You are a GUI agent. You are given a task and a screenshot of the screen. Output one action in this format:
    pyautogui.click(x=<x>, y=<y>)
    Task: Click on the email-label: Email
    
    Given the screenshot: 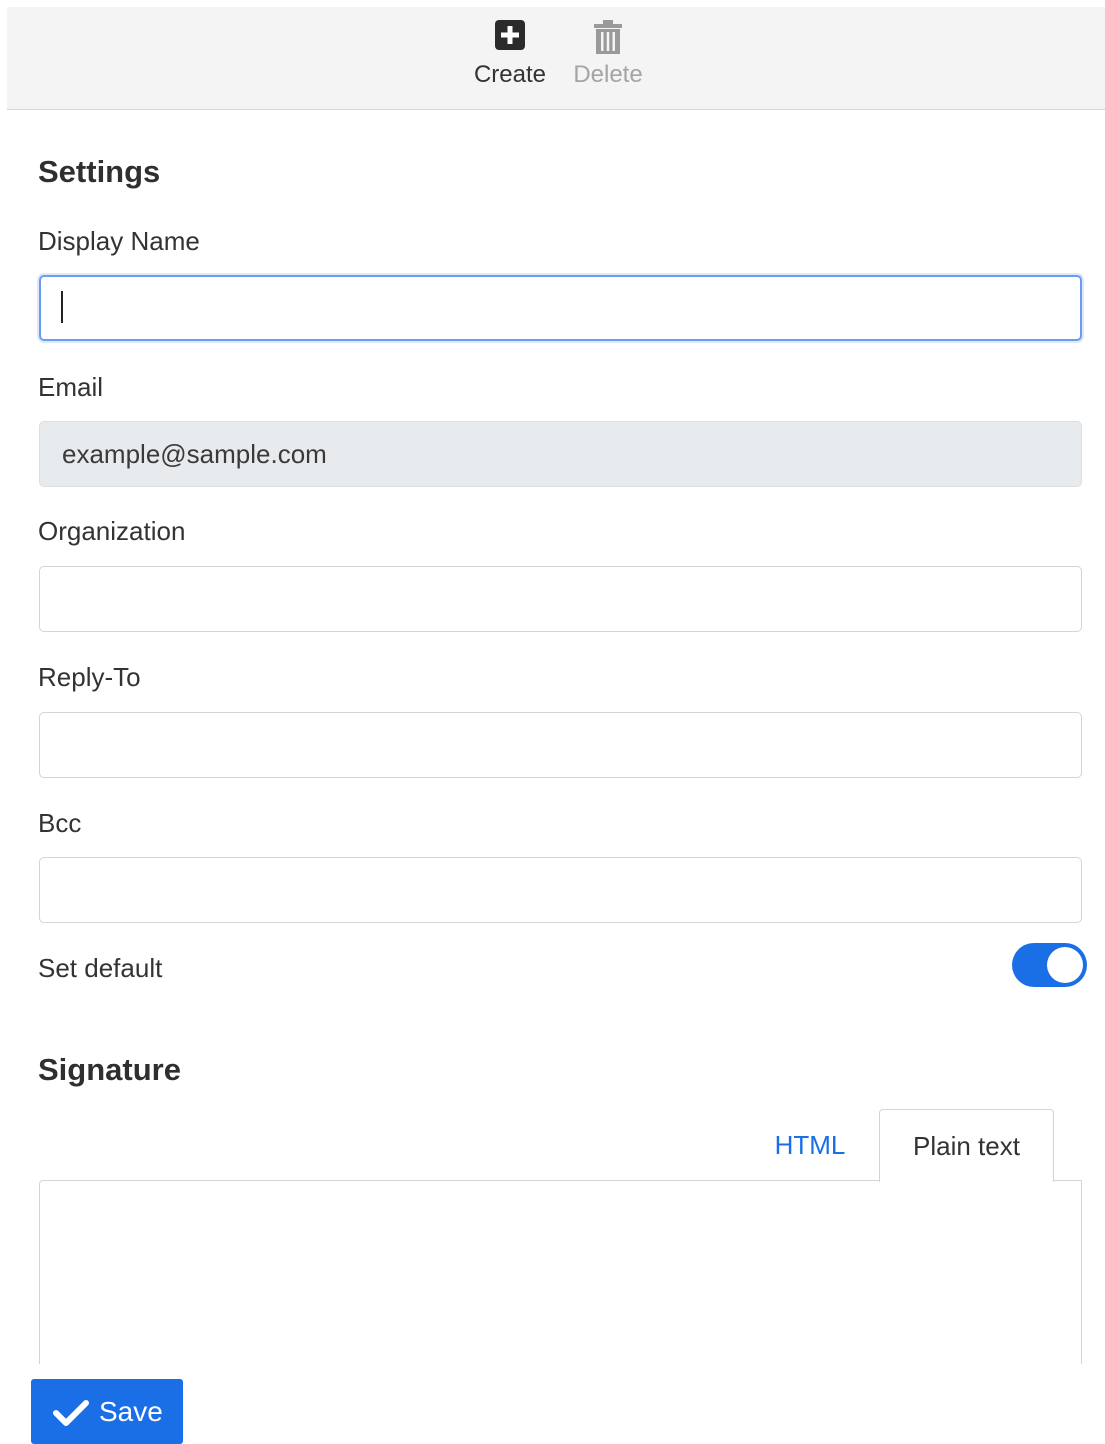 What is the action you would take?
    pyautogui.click(x=71, y=387)
    